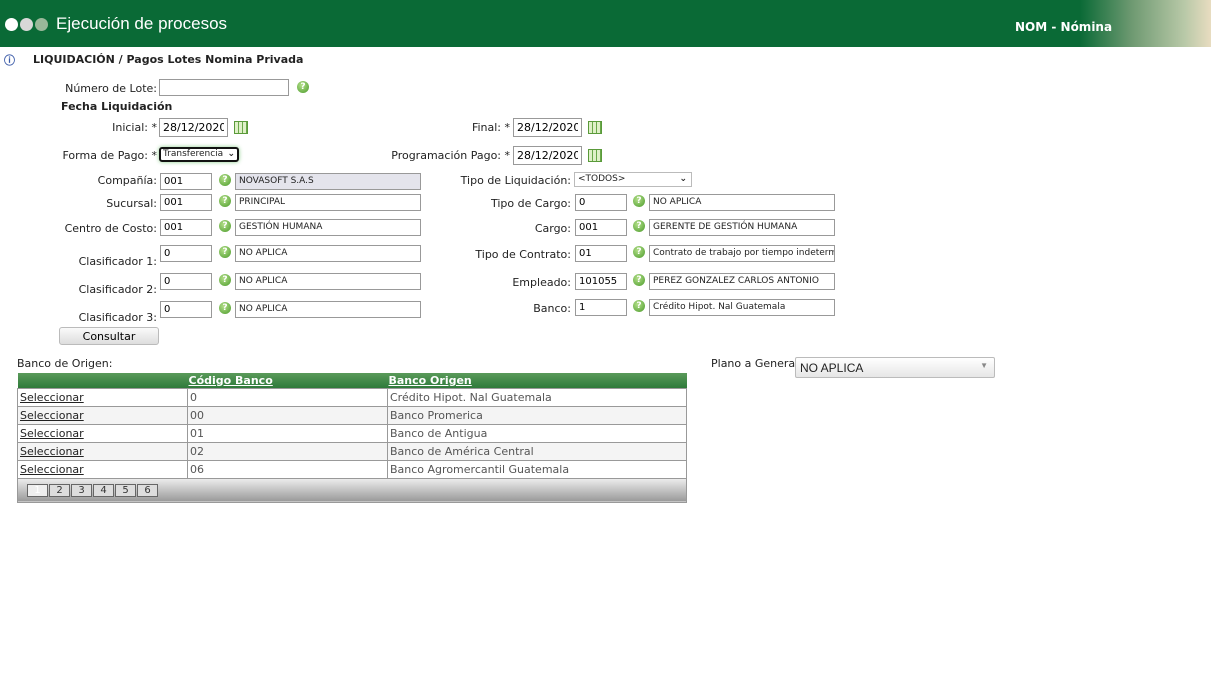 The width and height of the screenshot is (1211, 691). What do you see at coordinates (633, 179) in the screenshot?
I see `tipo-liquidacion-select: <TODOS> ⌄` at bounding box center [633, 179].